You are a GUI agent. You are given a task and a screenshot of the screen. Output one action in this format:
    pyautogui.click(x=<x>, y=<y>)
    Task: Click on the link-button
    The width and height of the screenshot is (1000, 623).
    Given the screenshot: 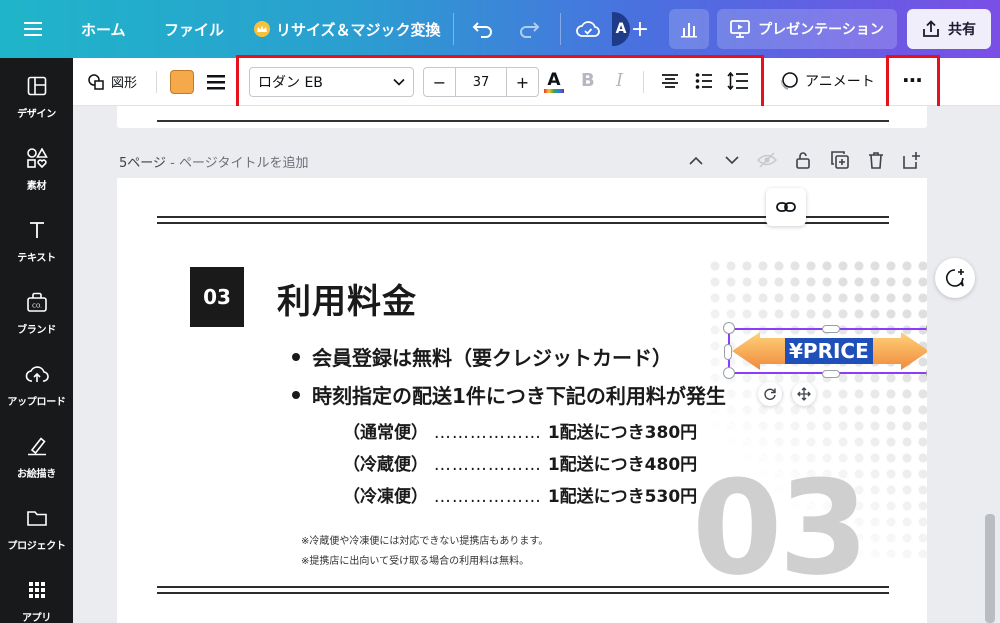 What is the action you would take?
    pyautogui.click(x=786, y=207)
    